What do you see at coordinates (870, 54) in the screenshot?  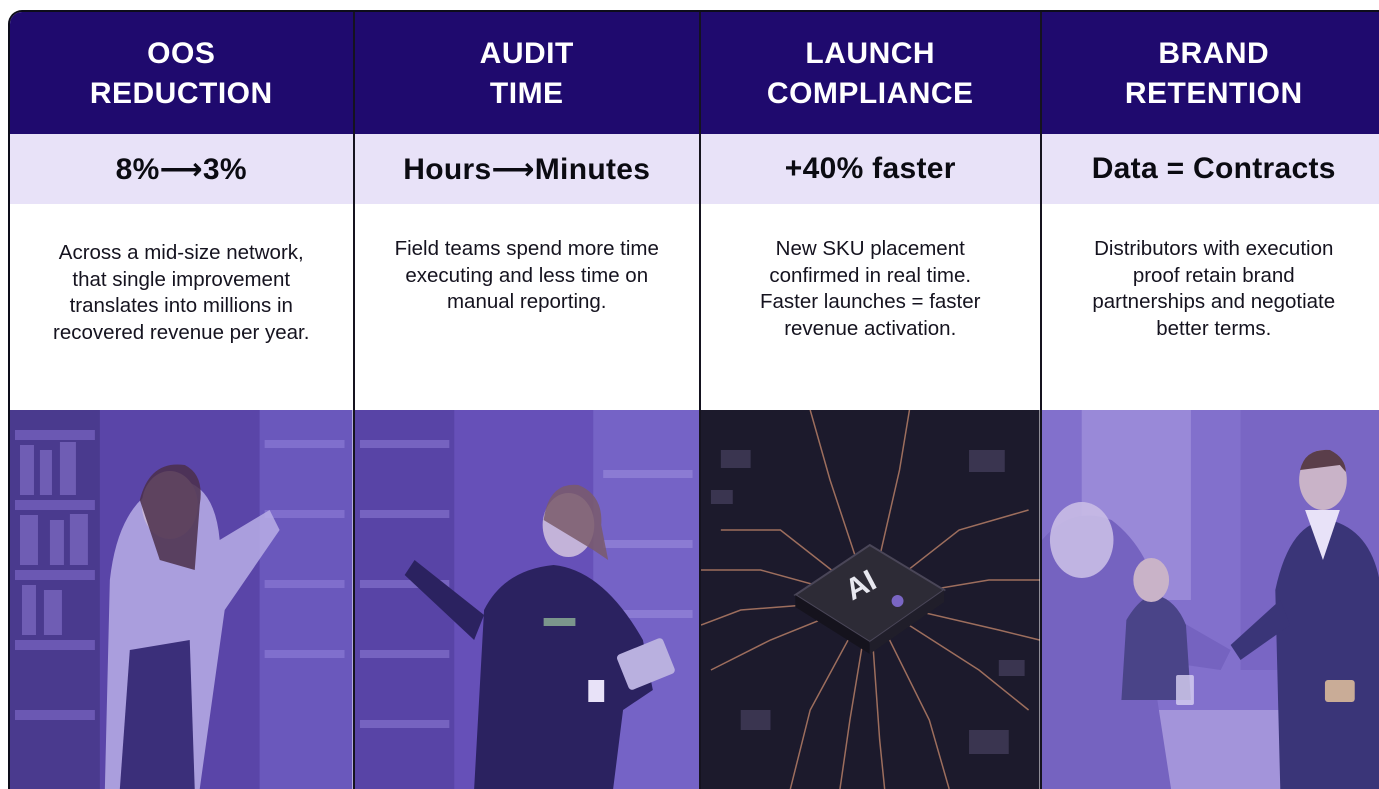 I see `card-title-line1: LAUNCH` at bounding box center [870, 54].